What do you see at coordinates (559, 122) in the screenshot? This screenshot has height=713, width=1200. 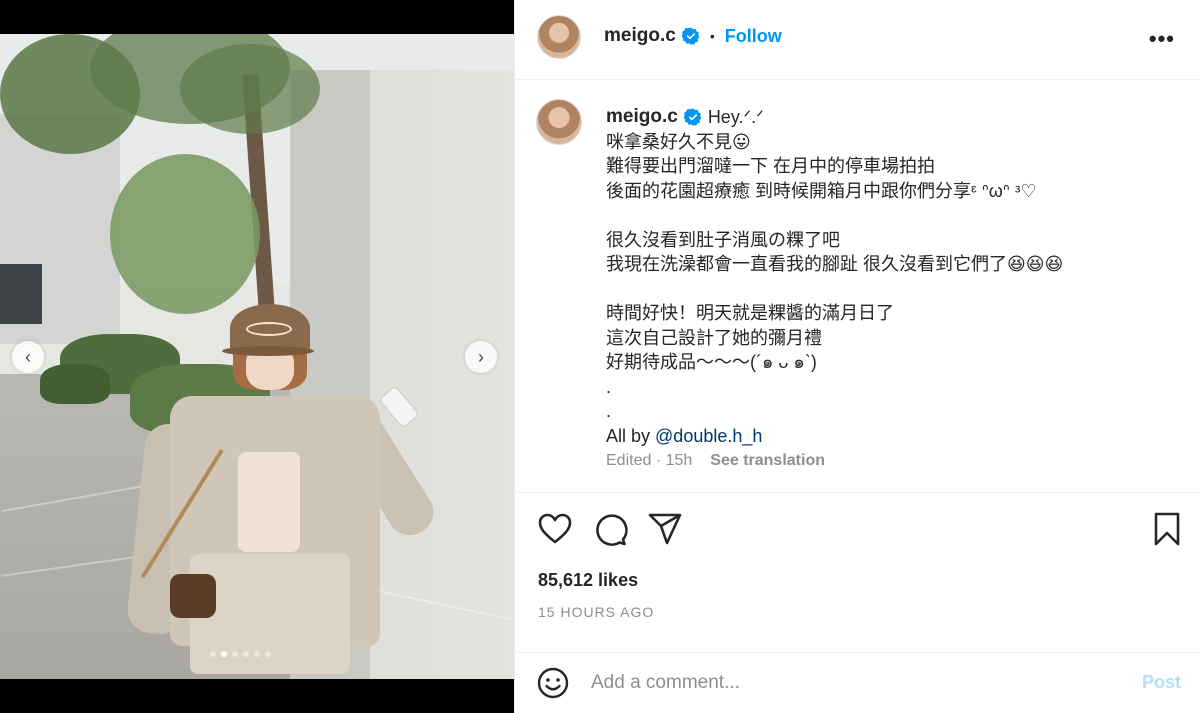 I see `caption-avatar` at bounding box center [559, 122].